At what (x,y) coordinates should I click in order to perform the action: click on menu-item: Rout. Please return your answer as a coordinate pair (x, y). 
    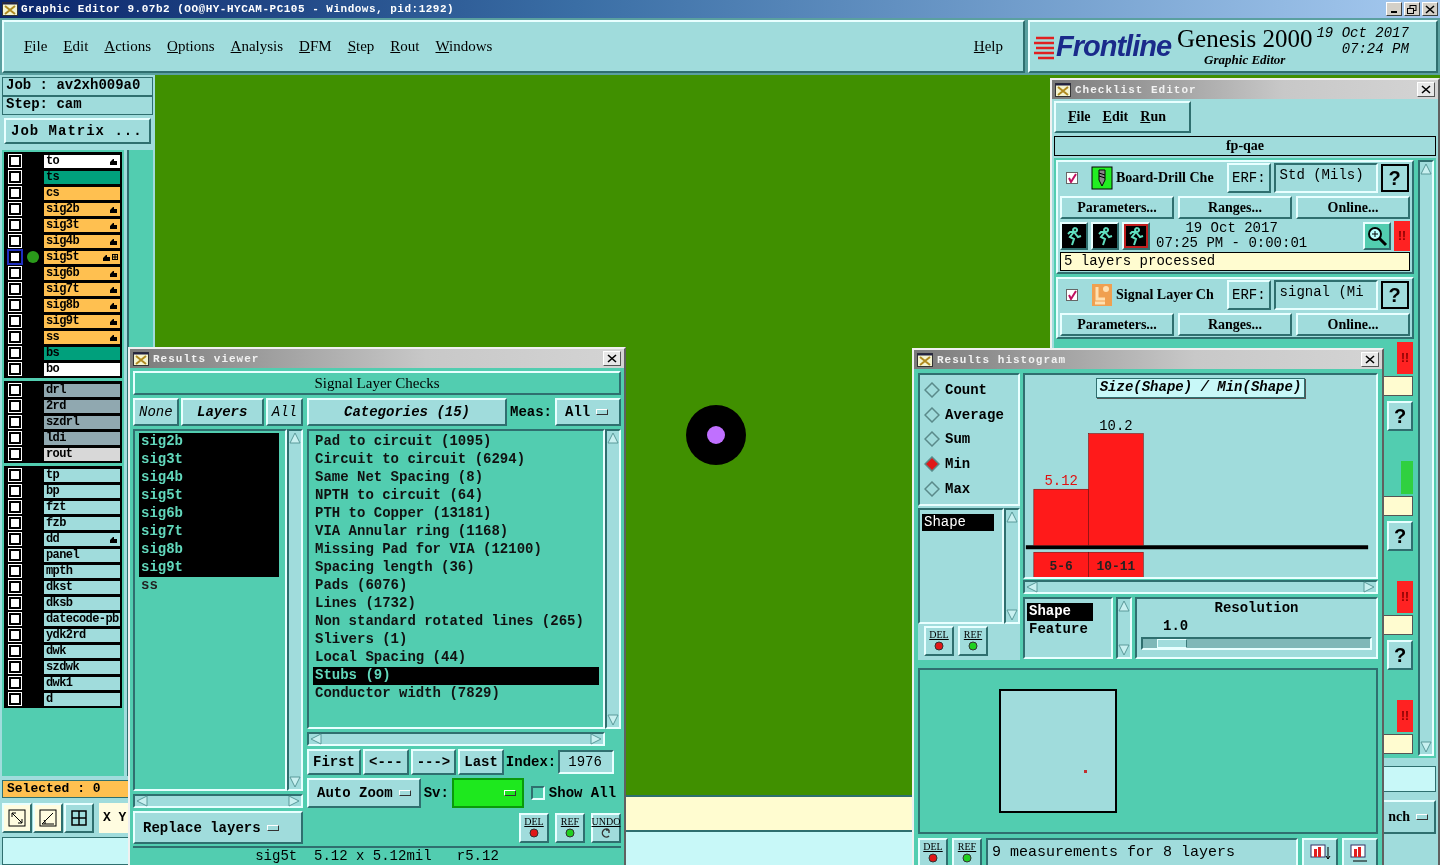
    Looking at the image, I should click on (405, 46).